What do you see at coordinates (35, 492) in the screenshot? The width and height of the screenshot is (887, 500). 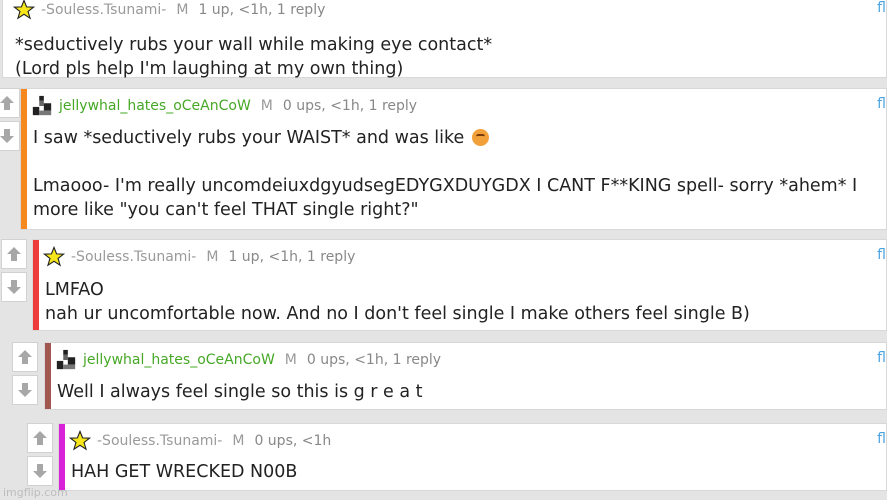 I see `imgflip-watermark: imgflip.com` at bounding box center [35, 492].